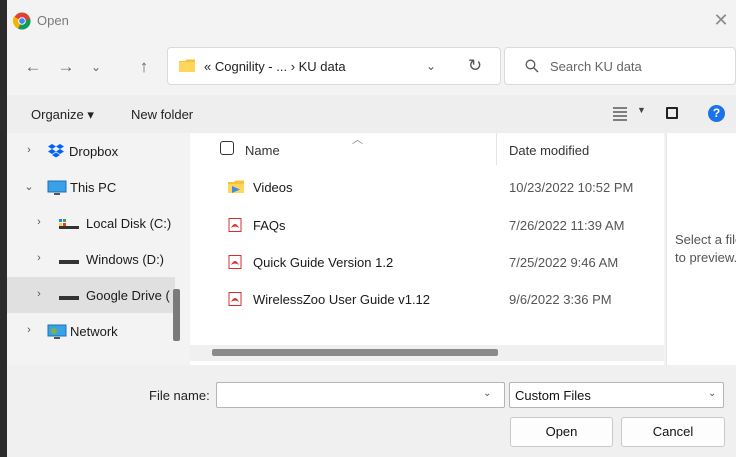 This screenshot has width=736, height=457. What do you see at coordinates (57, 331) in the screenshot?
I see `network-icon` at bounding box center [57, 331].